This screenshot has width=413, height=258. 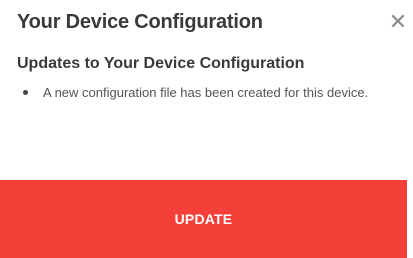 I want to click on bullet-icon, so click(x=25, y=92).